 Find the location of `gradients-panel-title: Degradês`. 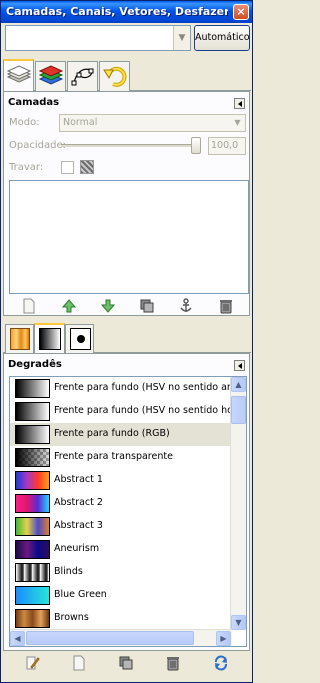

gradients-panel-title: Degradês is located at coordinates (35, 364).